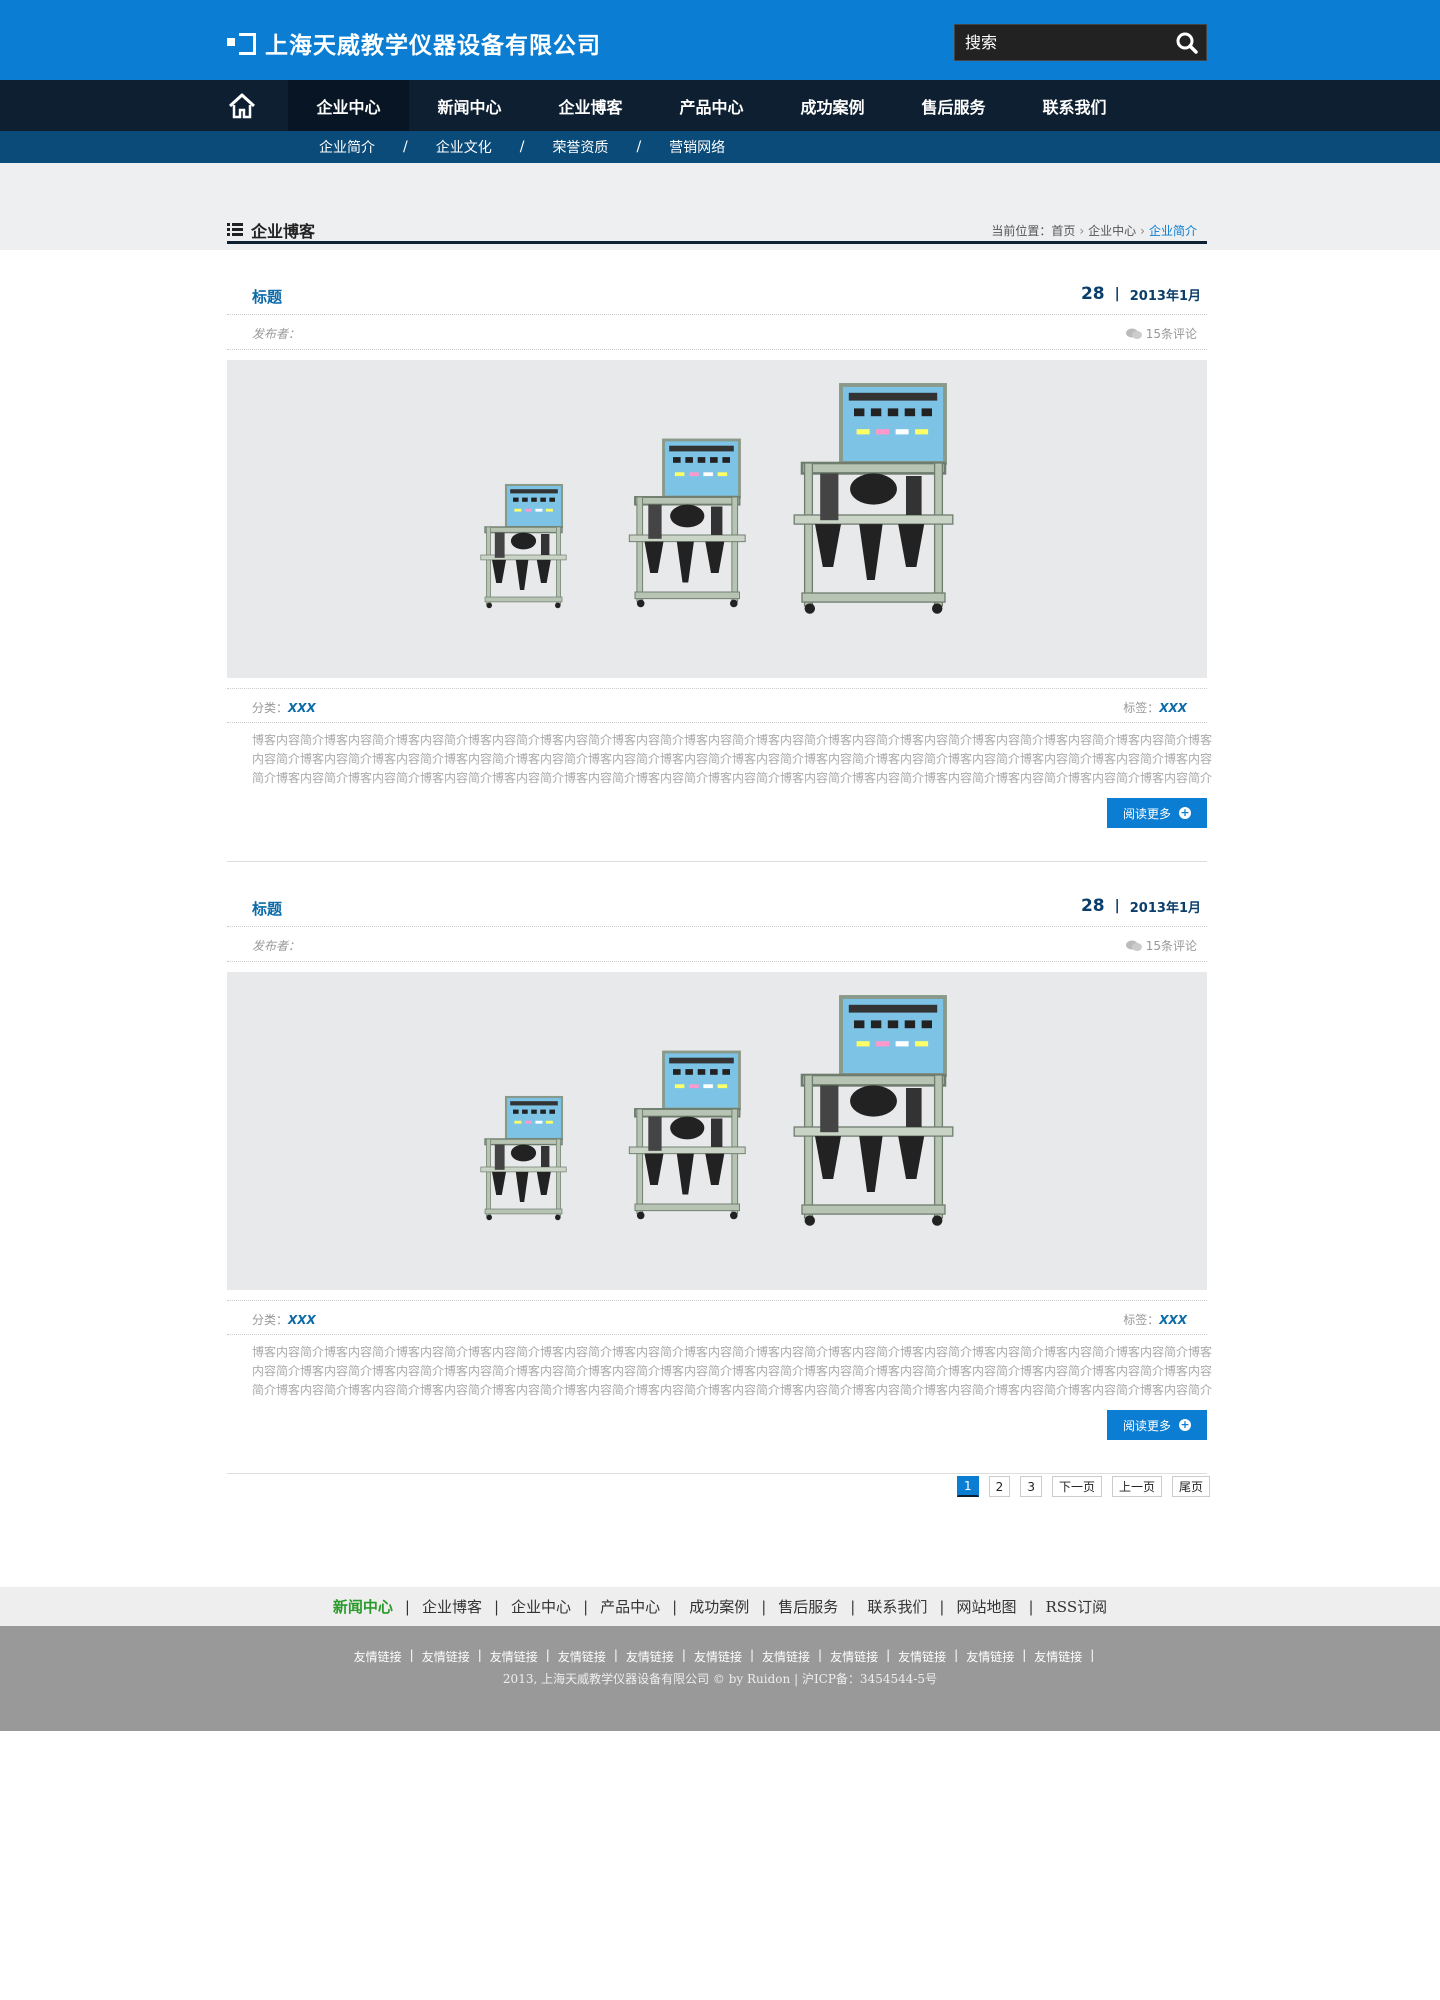  What do you see at coordinates (953, 105) in the screenshot?
I see `nav-item-service: 售后服务` at bounding box center [953, 105].